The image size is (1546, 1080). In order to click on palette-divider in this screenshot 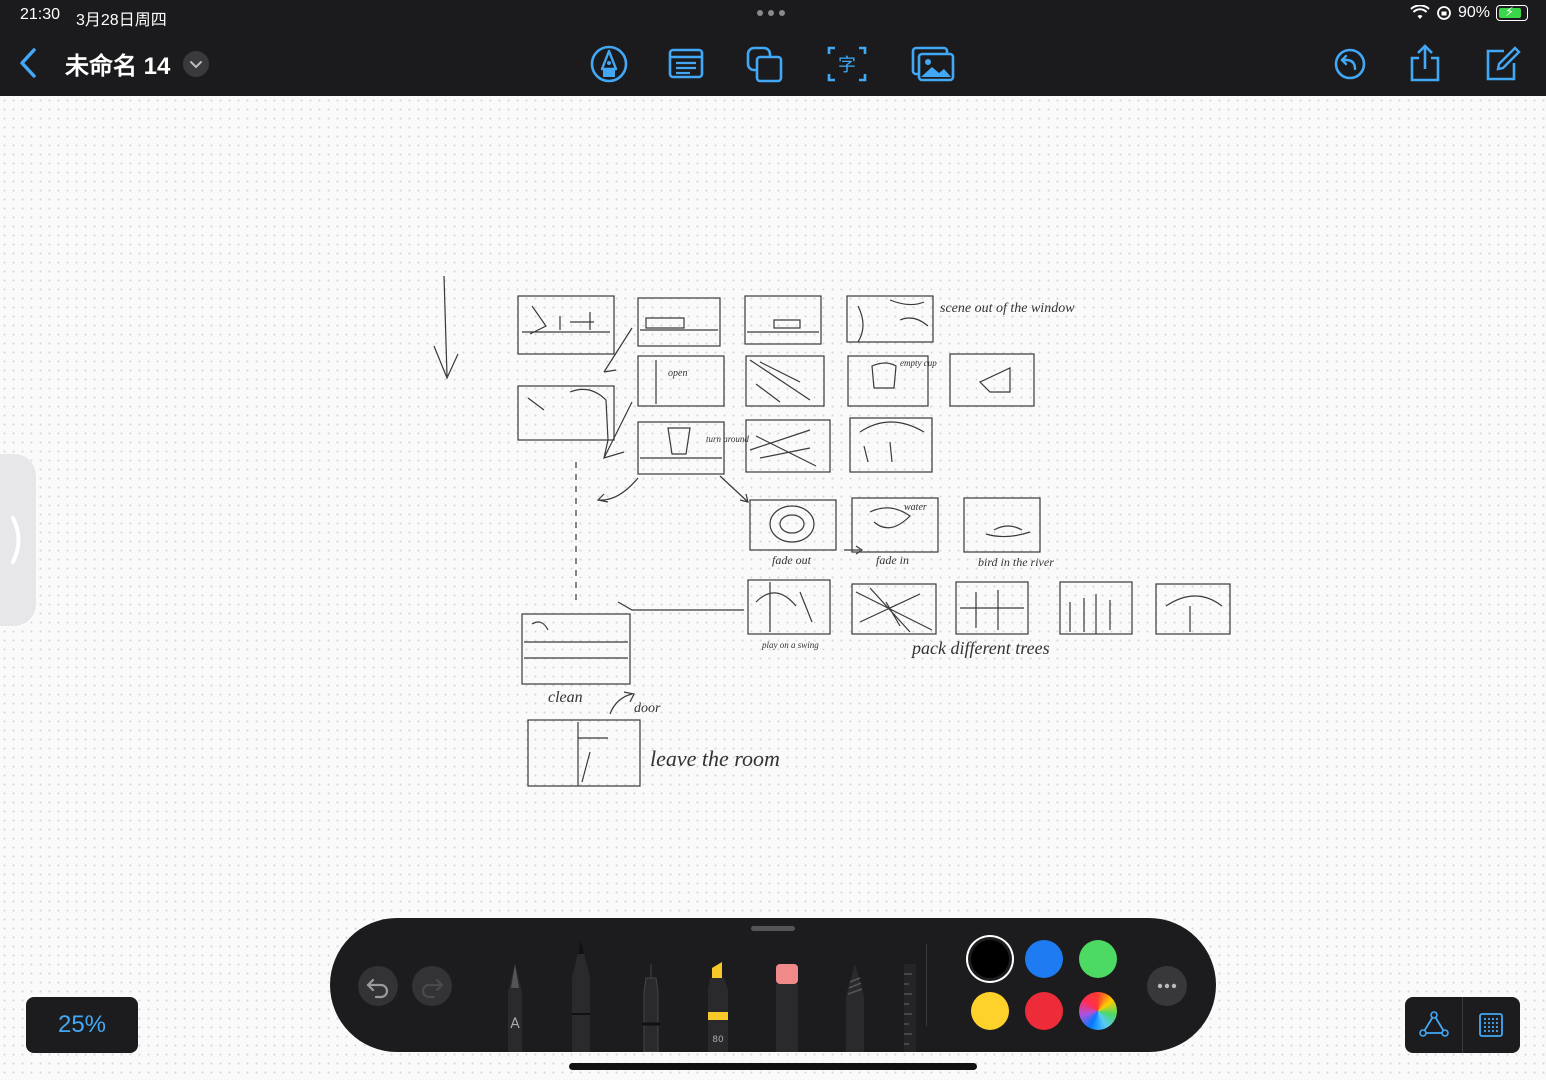, I will do `click(926, 985)`.